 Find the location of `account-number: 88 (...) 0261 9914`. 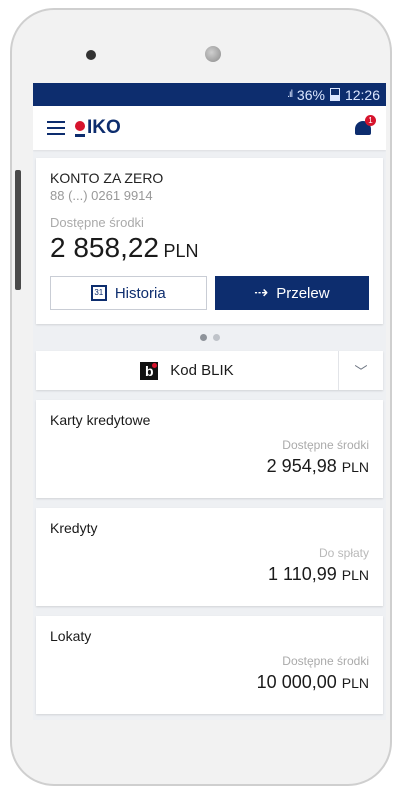

account-number: 88 (...) 0261 9914 is located at coordinates (101, 195).